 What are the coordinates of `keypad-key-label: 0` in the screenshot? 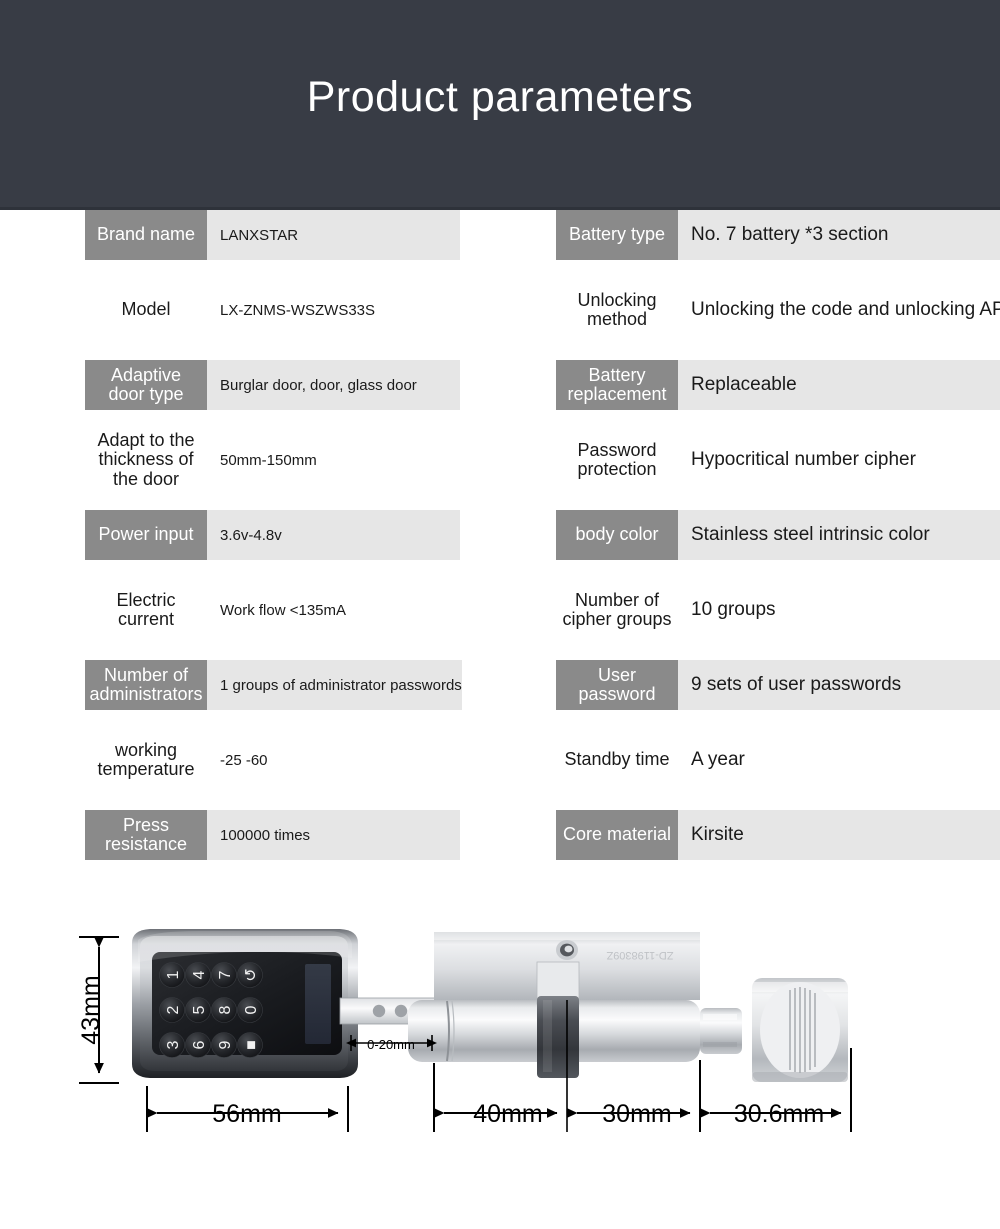 It's located at (251, 1009).